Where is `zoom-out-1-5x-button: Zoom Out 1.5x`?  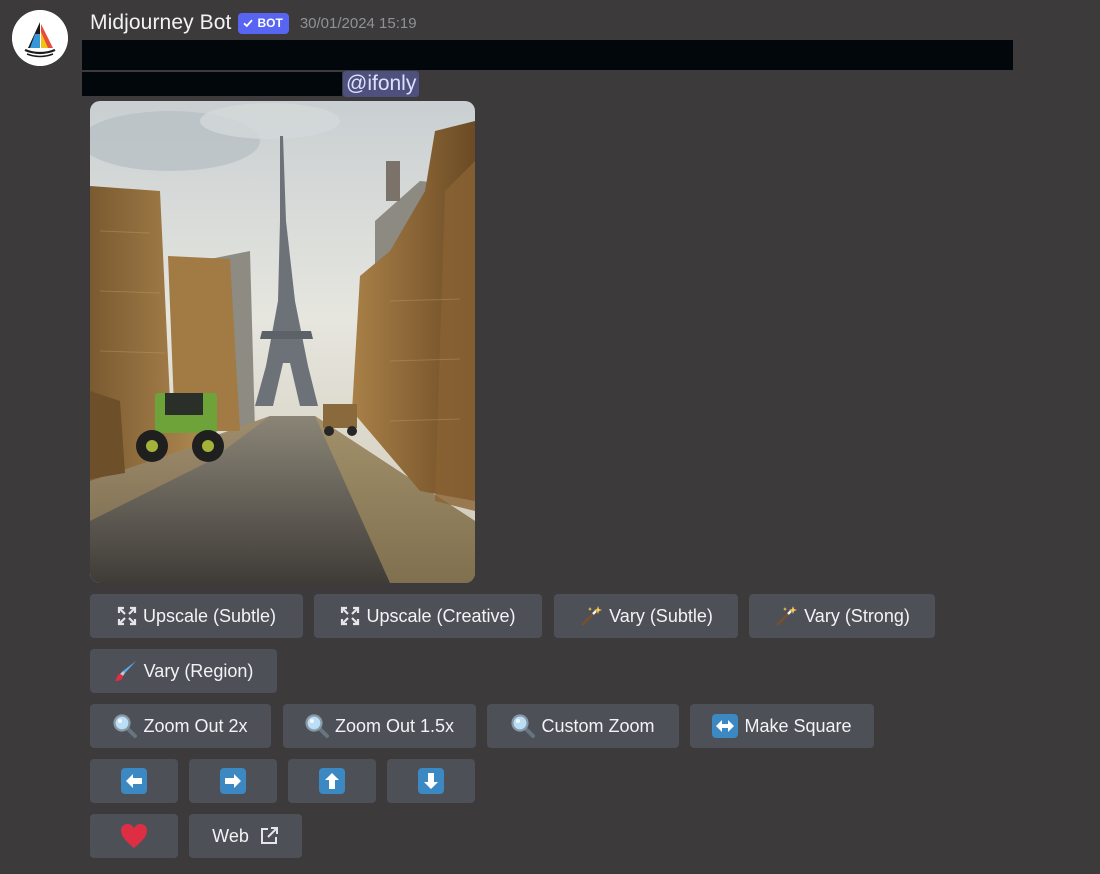
zoom-out-1-5x-button: Zoom Out 1.5x is located at coordinates (379, 726).